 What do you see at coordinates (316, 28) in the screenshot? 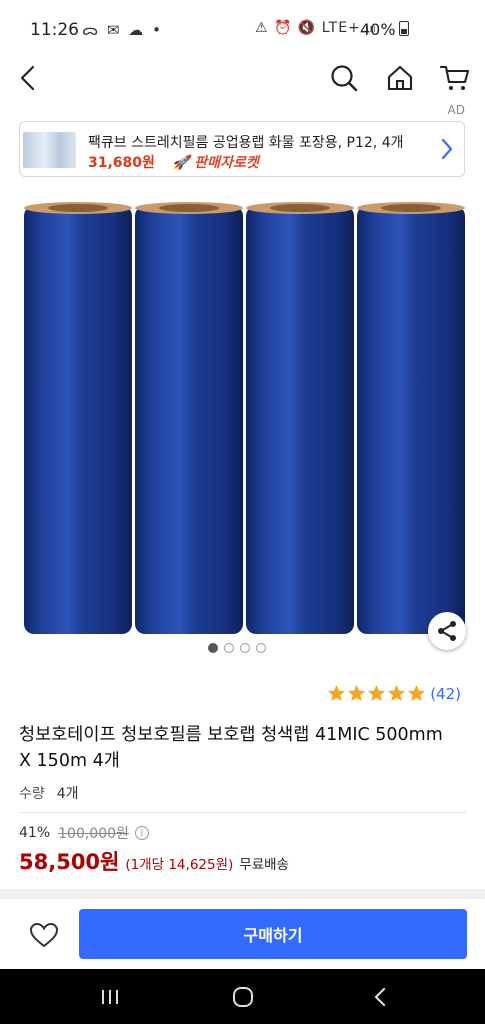
I see `system-status-icons: ⚠ ⏰ 🔇 LTE+ ᵢₗₗ` at bounding box center [316, 28].